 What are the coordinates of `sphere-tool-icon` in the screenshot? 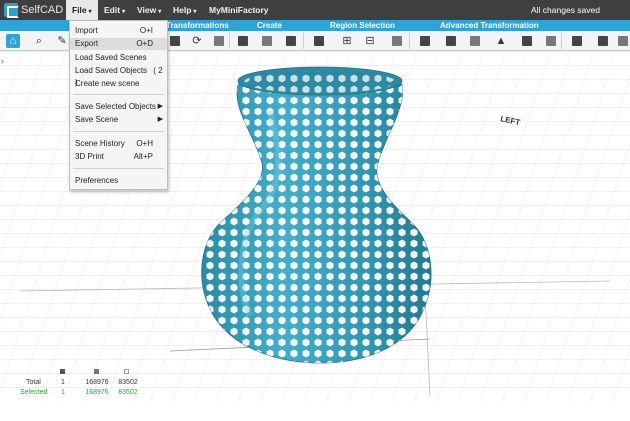 It's located at (267, 41).